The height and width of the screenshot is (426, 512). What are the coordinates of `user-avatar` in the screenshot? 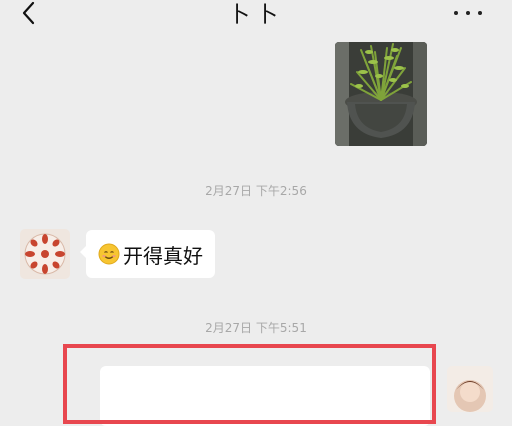 It's located at (470, 389).